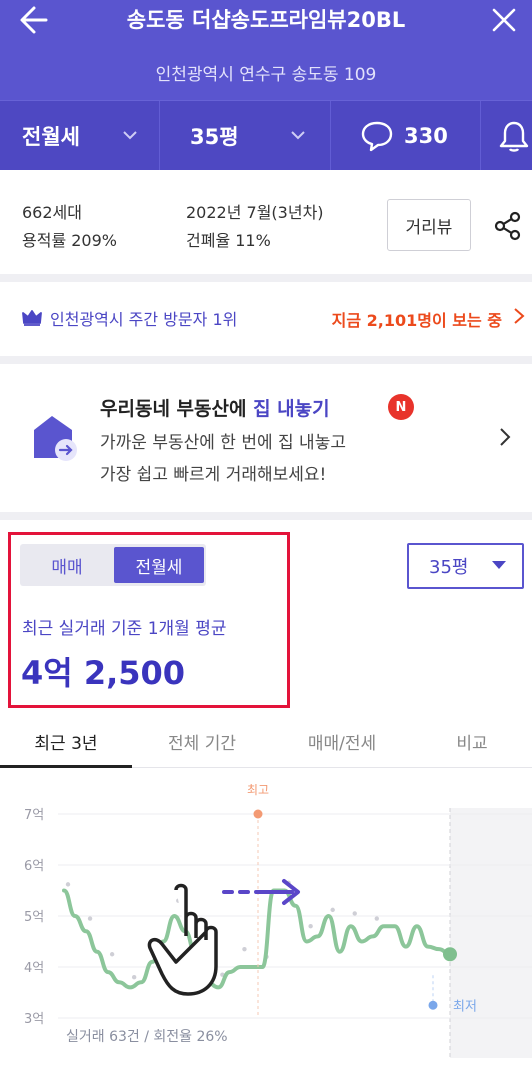  I want to click on size-label: 35평, so click(214, 137).